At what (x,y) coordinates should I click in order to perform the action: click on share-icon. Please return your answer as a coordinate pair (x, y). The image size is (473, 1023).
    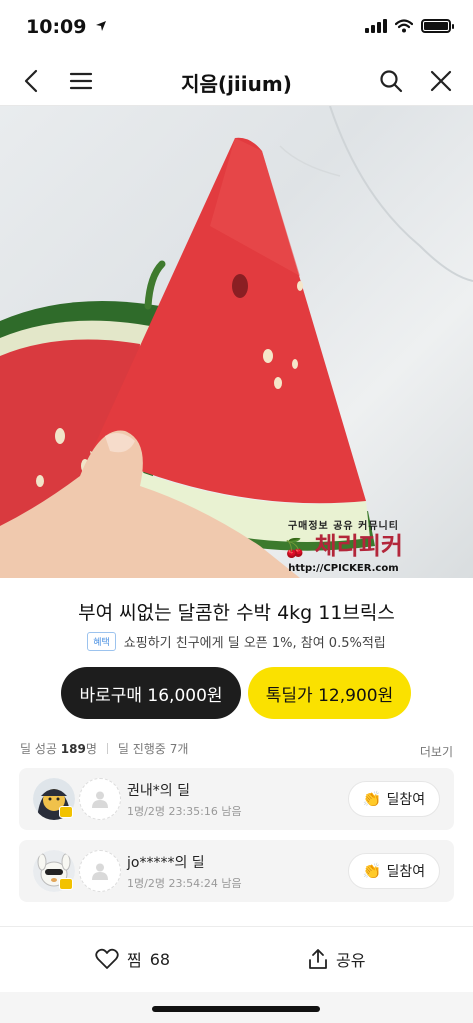
    Looking at the image, I should click on (318, 959).